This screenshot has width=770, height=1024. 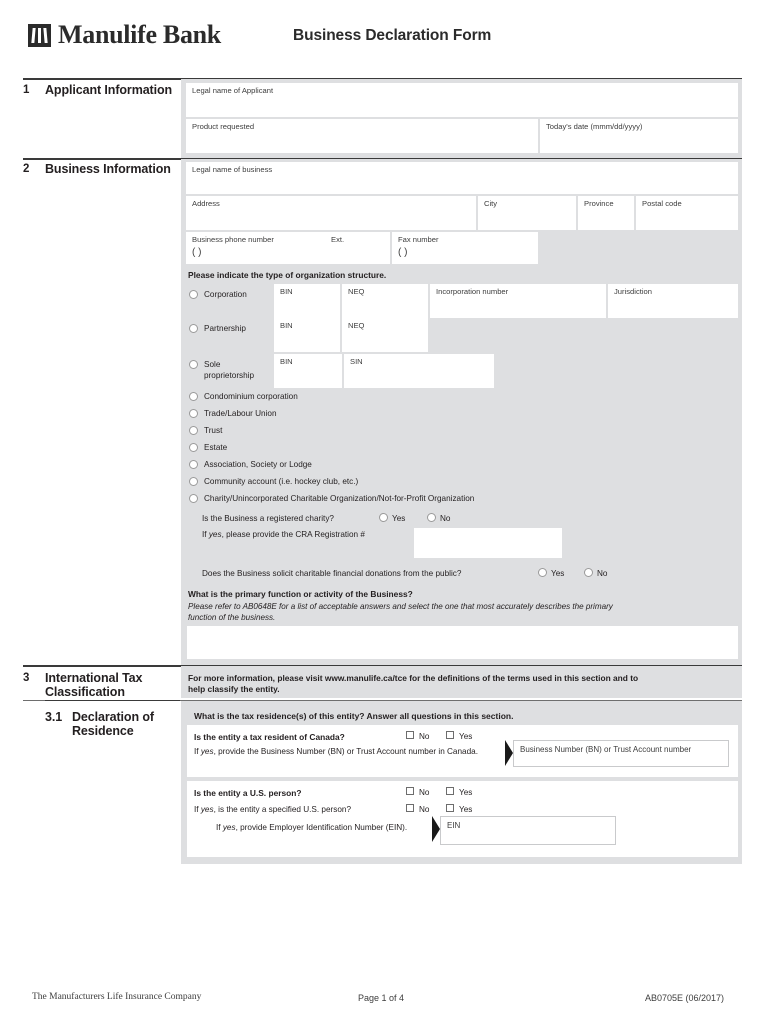 What do you see at coordinates (113, 717) in the screenshot?
I see `section-3-1-title-line1: Declaration of` at bounding box center [113, 717].